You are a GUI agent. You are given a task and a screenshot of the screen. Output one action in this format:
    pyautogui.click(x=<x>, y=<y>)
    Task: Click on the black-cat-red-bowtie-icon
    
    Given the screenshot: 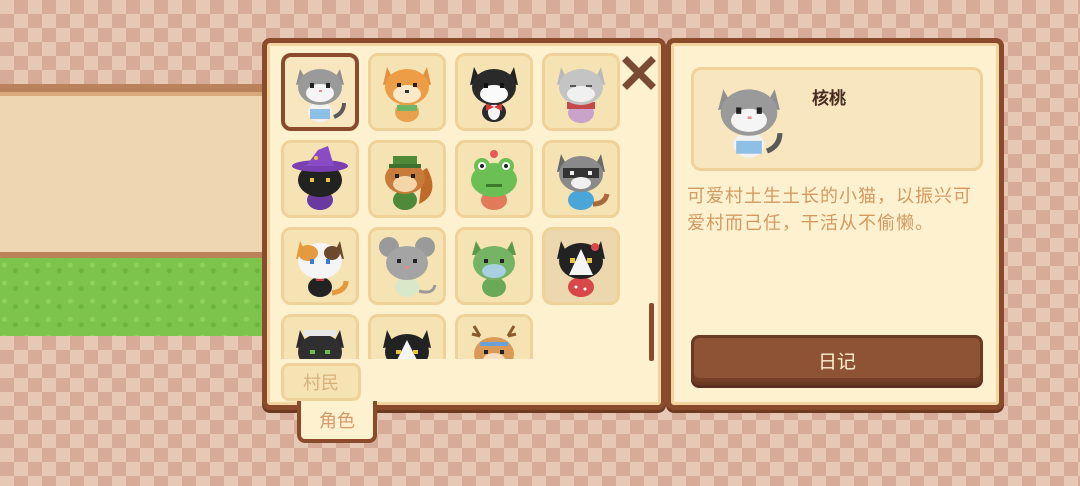 What is the action you would take?
    pyautogui.click(x=494, y=94)
    